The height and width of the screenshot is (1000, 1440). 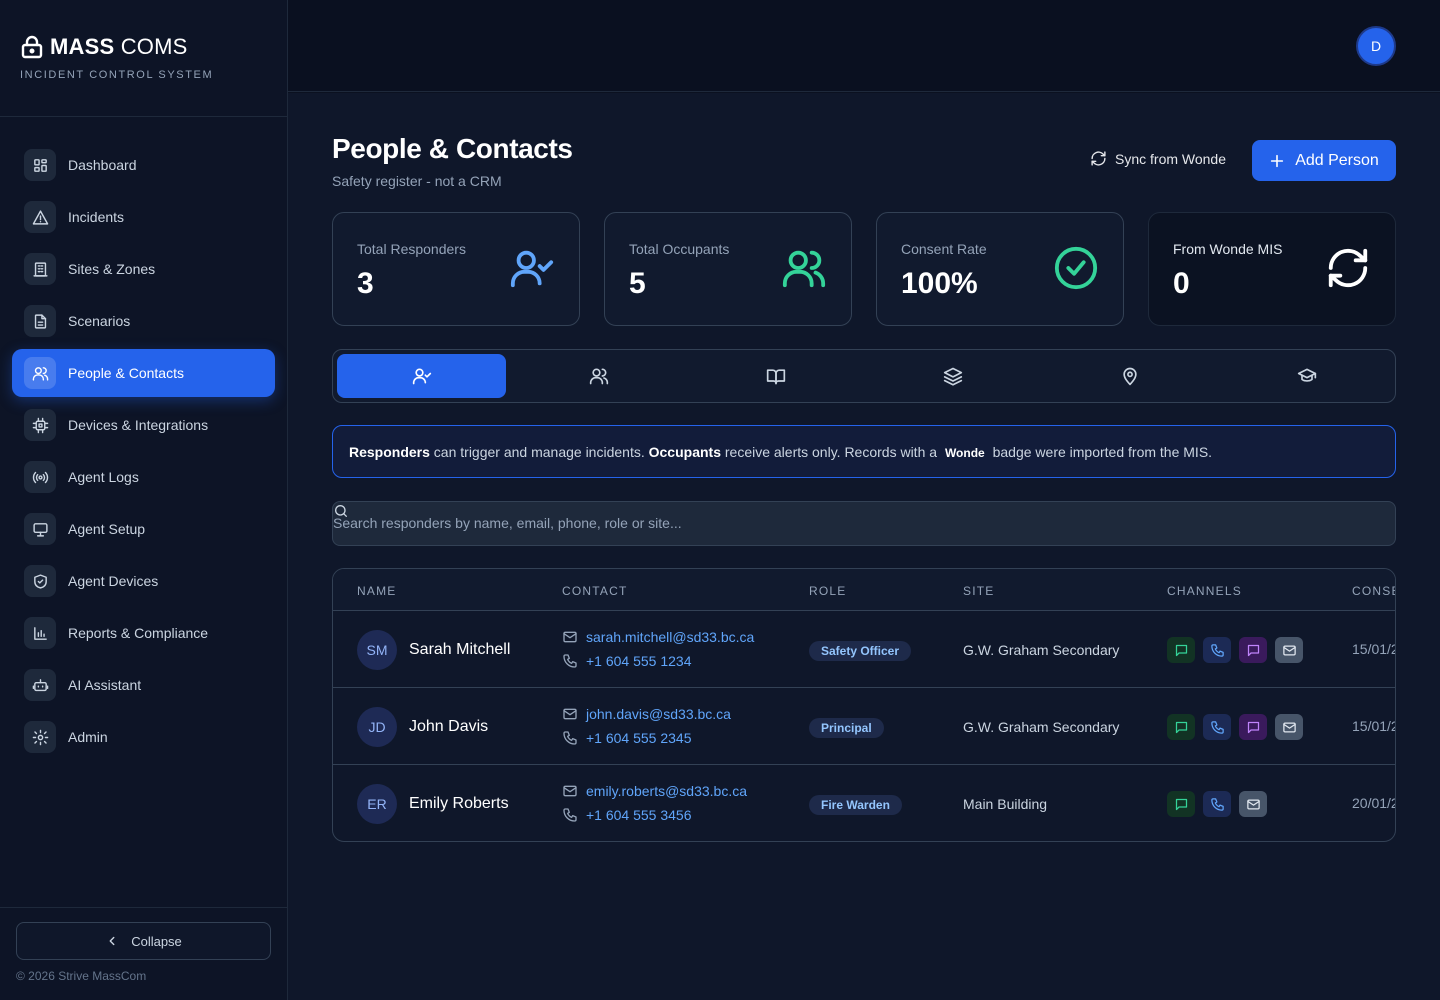 What do you see at coordinates (827, 591) in the screenshot?
I see `column-header: ROLE` at bounding box center [827, 591].